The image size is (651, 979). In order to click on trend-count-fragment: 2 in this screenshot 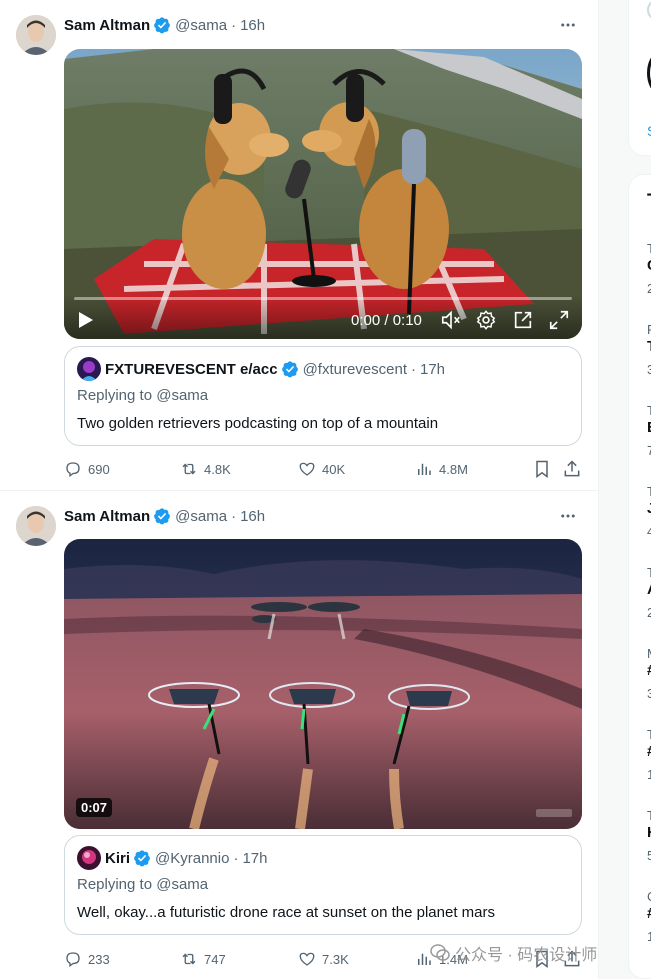, I will do `click(649, 612)`.